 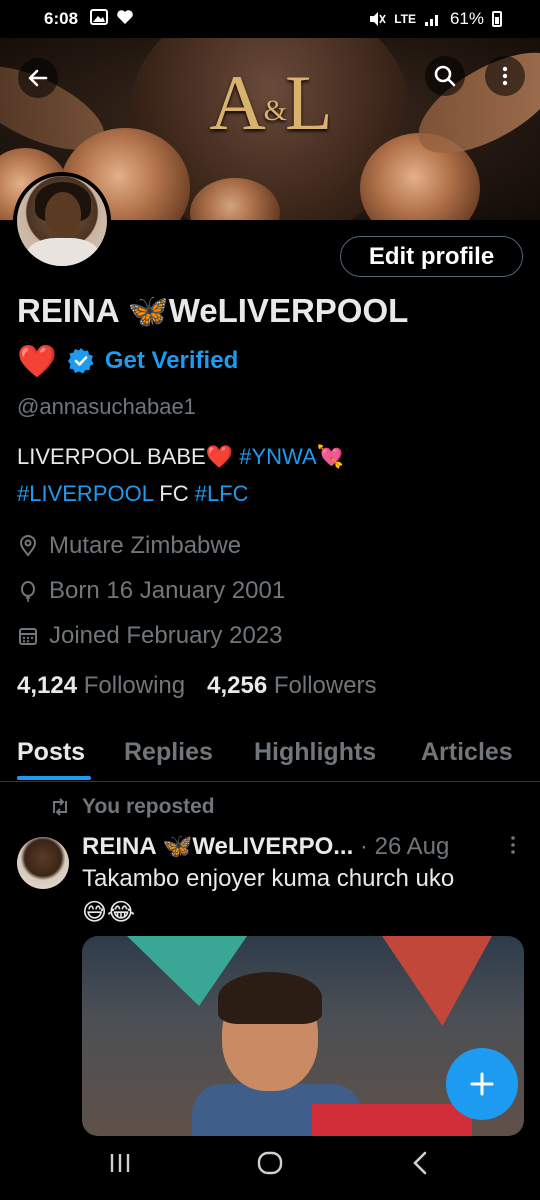 I want to click on follow-stats: 4,124 Following 4,256 Followers, so click(x=197, y=686).